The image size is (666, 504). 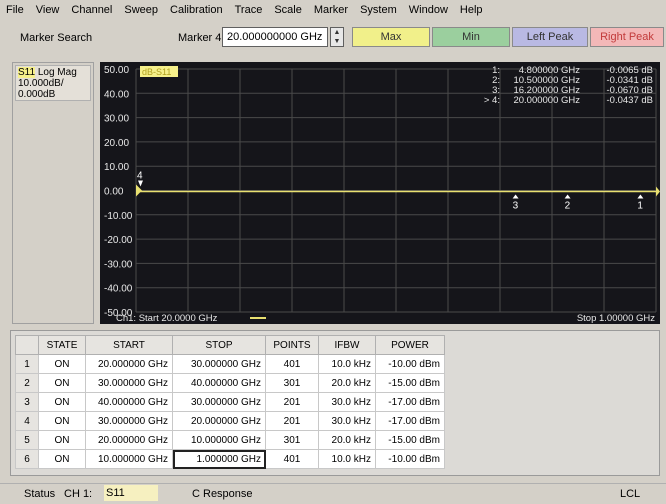 What do you see at coordinates (116, 143) in the screenshot?
I see `y-tick-label: 20.00` at bounding box center [116, 143].